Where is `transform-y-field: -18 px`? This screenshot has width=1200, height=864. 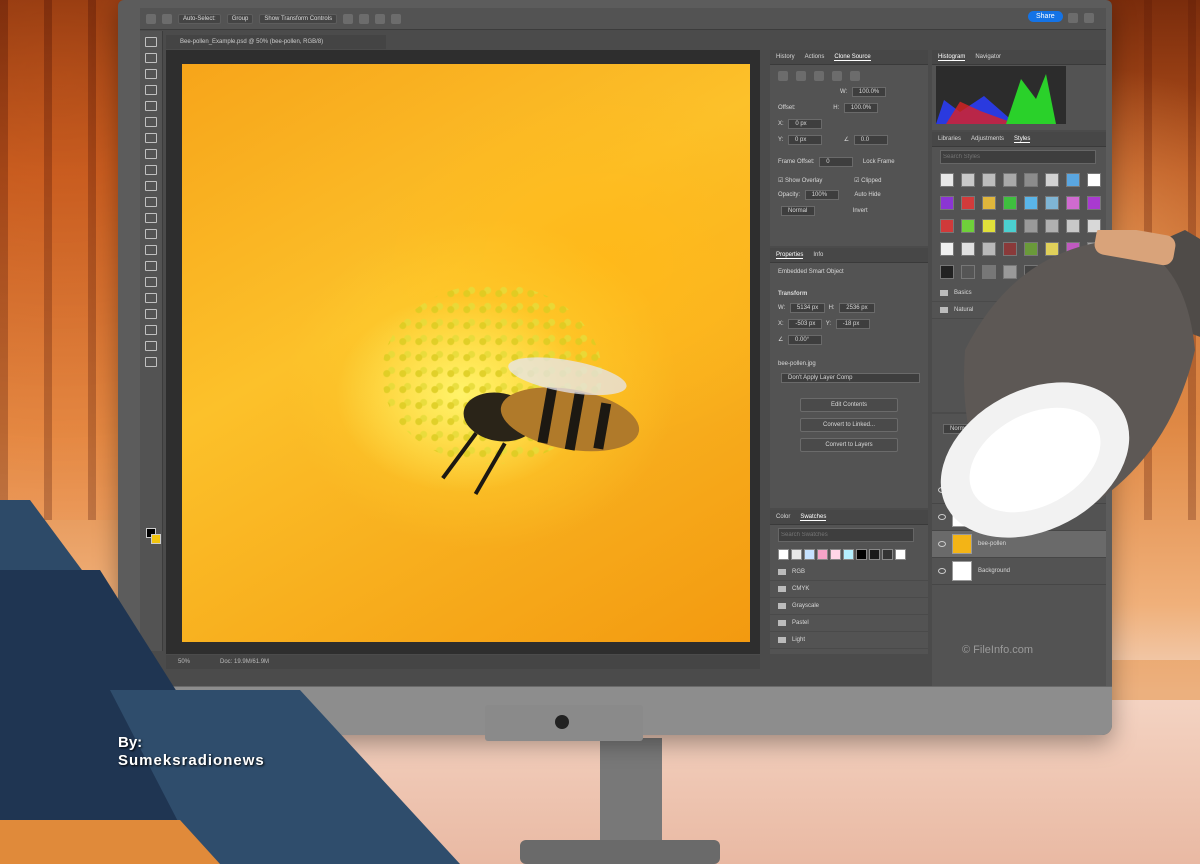
transform-y-field: -18 px is located at coordinates (852, 324).